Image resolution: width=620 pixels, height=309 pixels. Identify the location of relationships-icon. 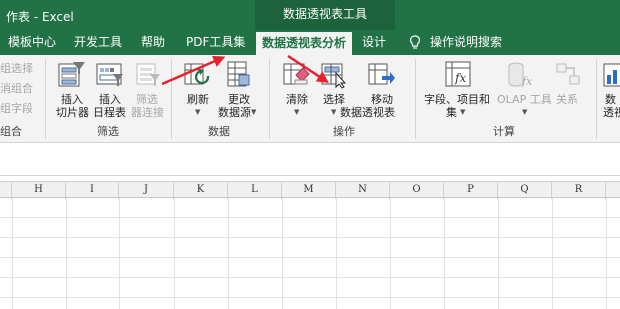
(568, 74).